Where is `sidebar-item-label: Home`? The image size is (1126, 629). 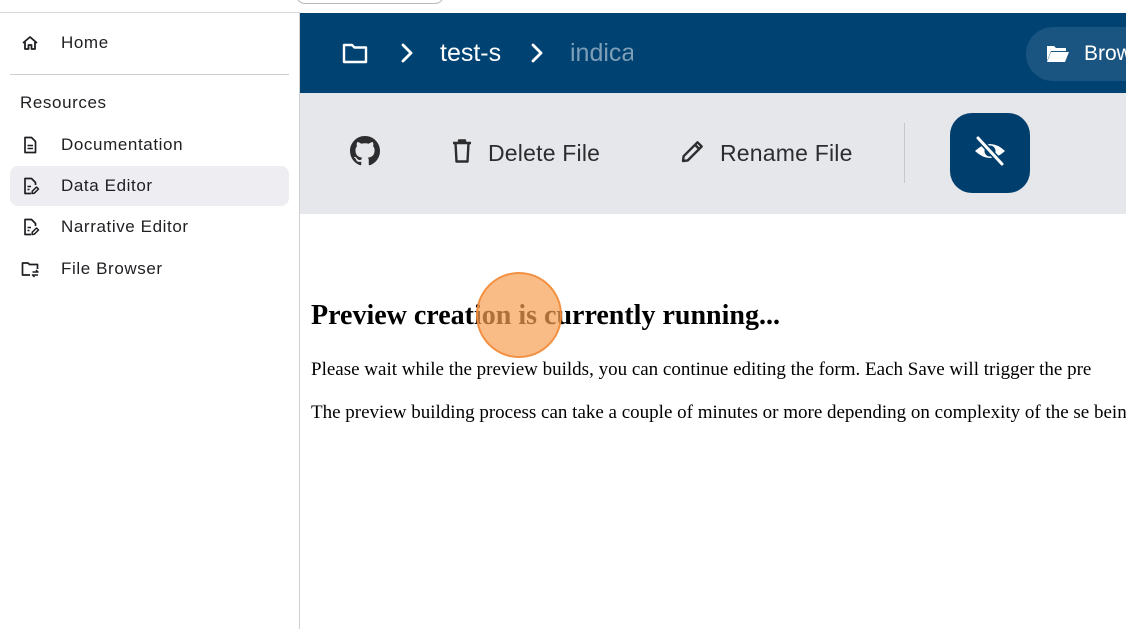
sidebar-item-label: Home is located at coordinates (85, 42).